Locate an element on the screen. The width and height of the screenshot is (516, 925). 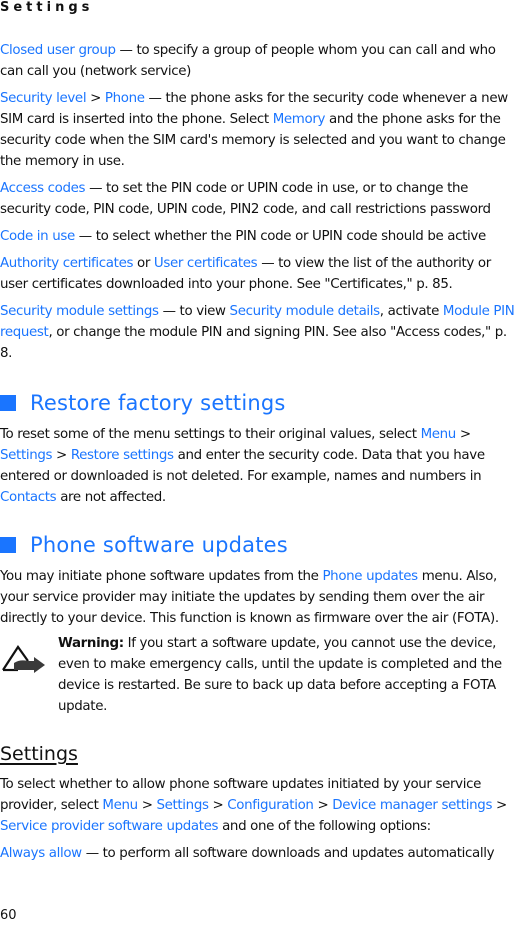
warning-icon is located at coordinates (23, 659).